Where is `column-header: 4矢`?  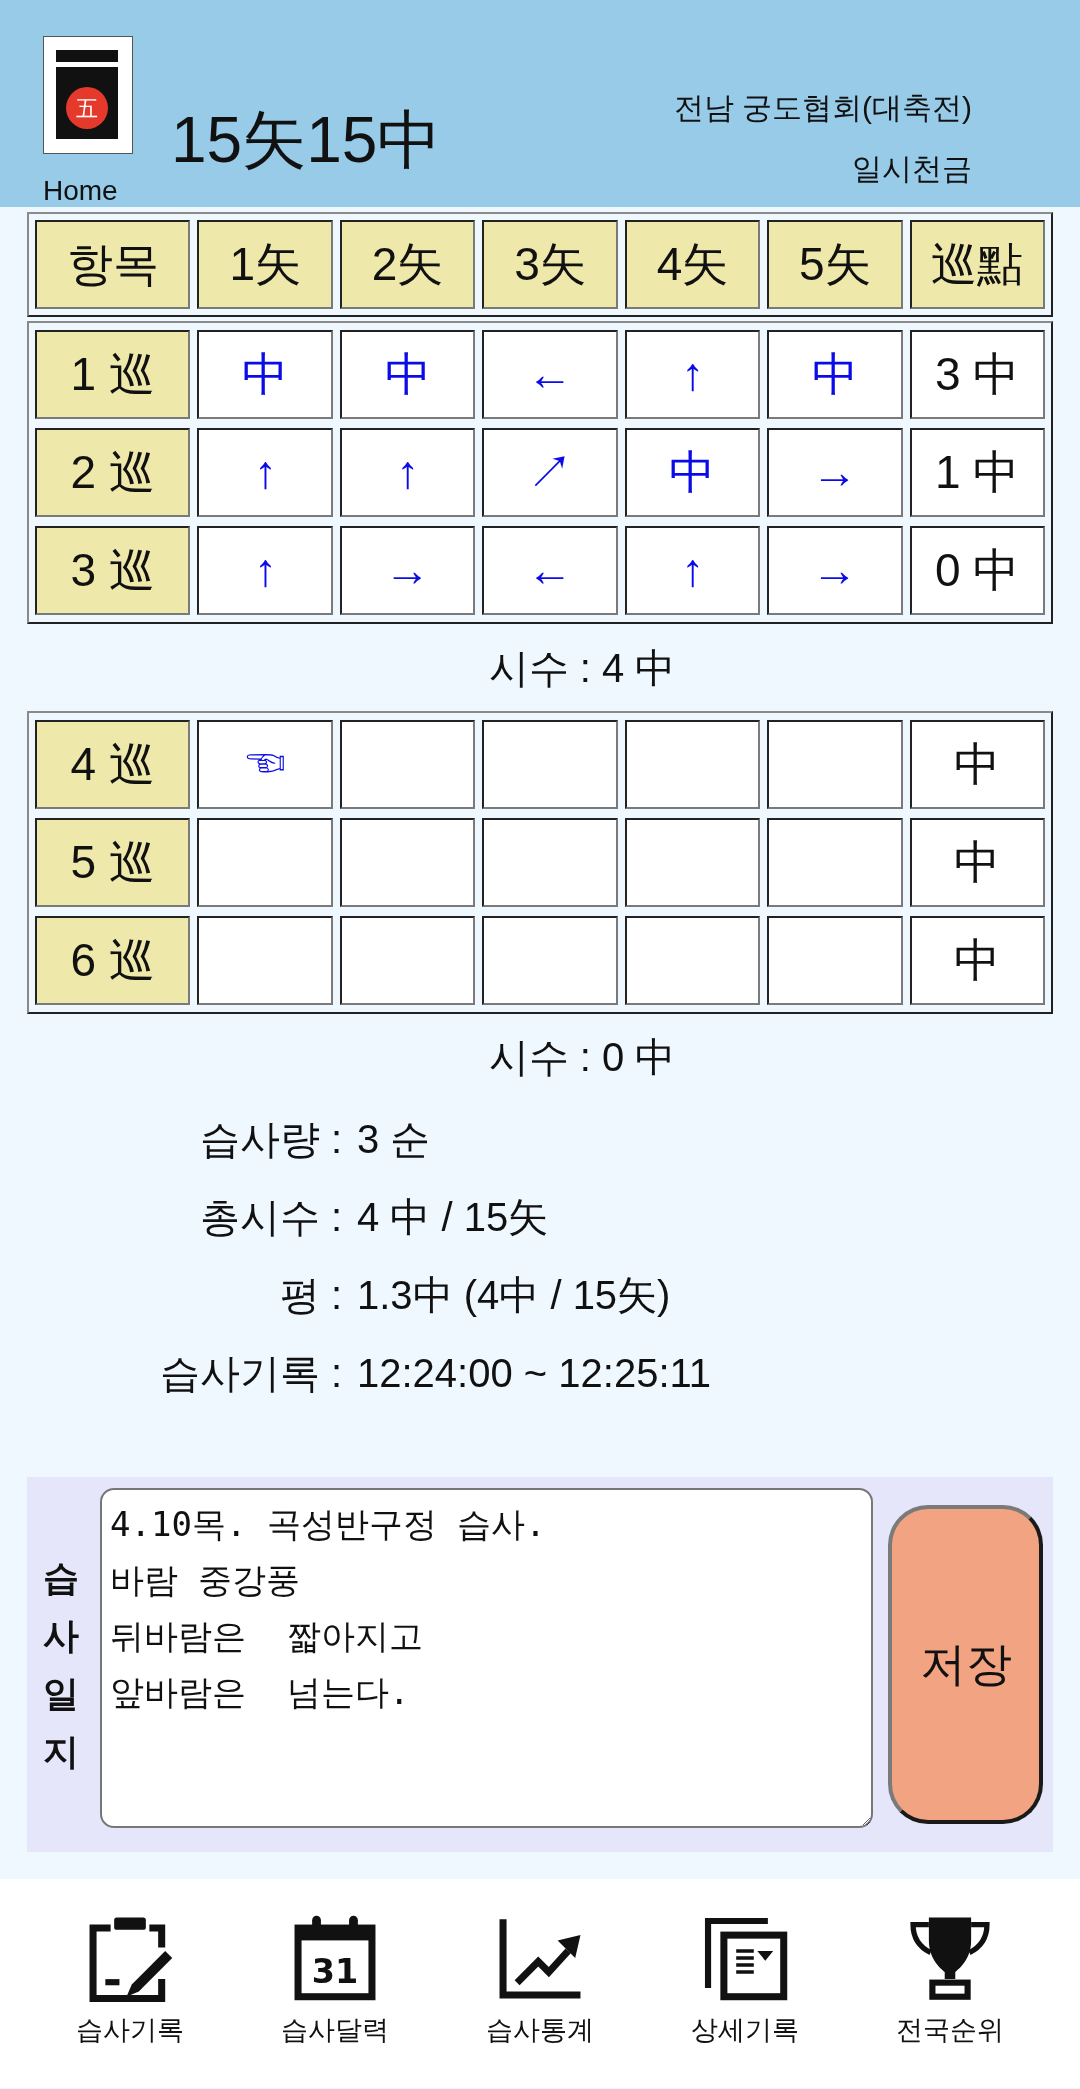 column-header: 4矢 is located at coordinates (692, 264).